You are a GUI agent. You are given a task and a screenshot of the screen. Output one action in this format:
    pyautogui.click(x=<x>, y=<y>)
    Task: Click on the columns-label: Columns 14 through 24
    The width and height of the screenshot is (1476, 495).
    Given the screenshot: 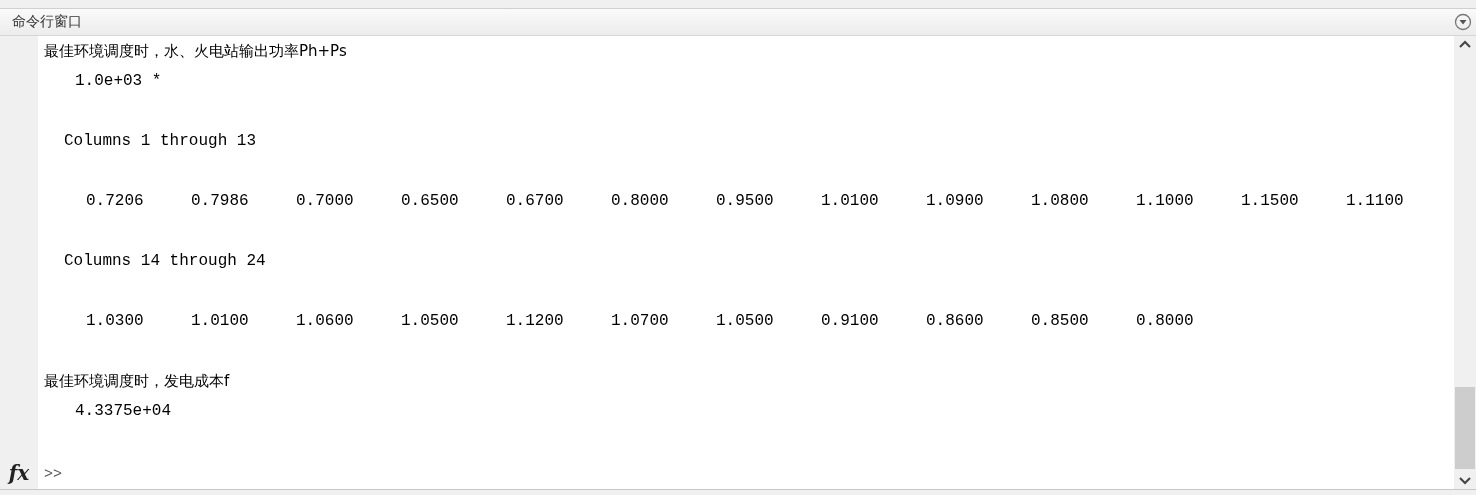 What is the action you would take?
    pyautogui.click(x=165, y=261)
    